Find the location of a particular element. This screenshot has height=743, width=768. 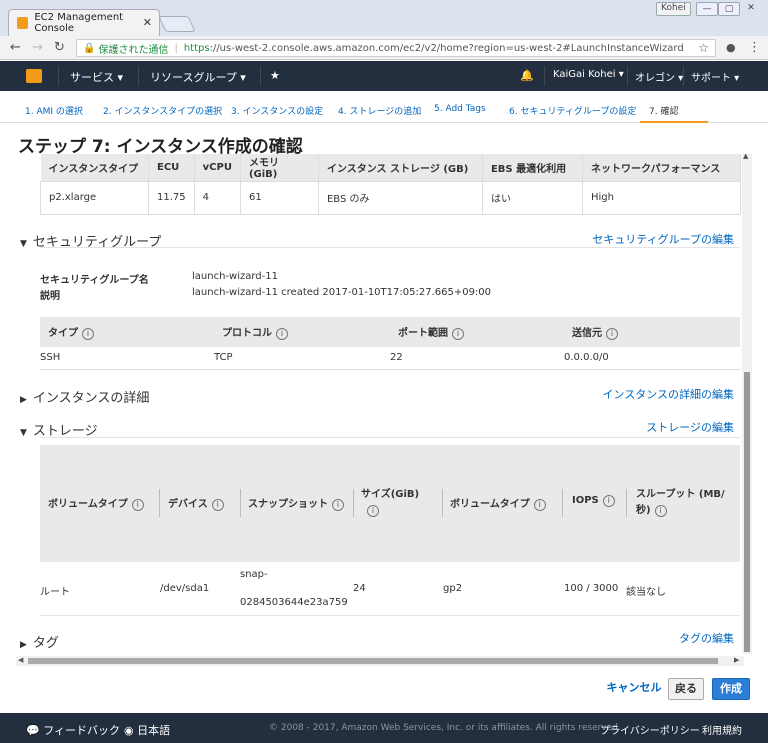

sg-name-label: セキュリティグループ名 is located at coordinates (94, 280).